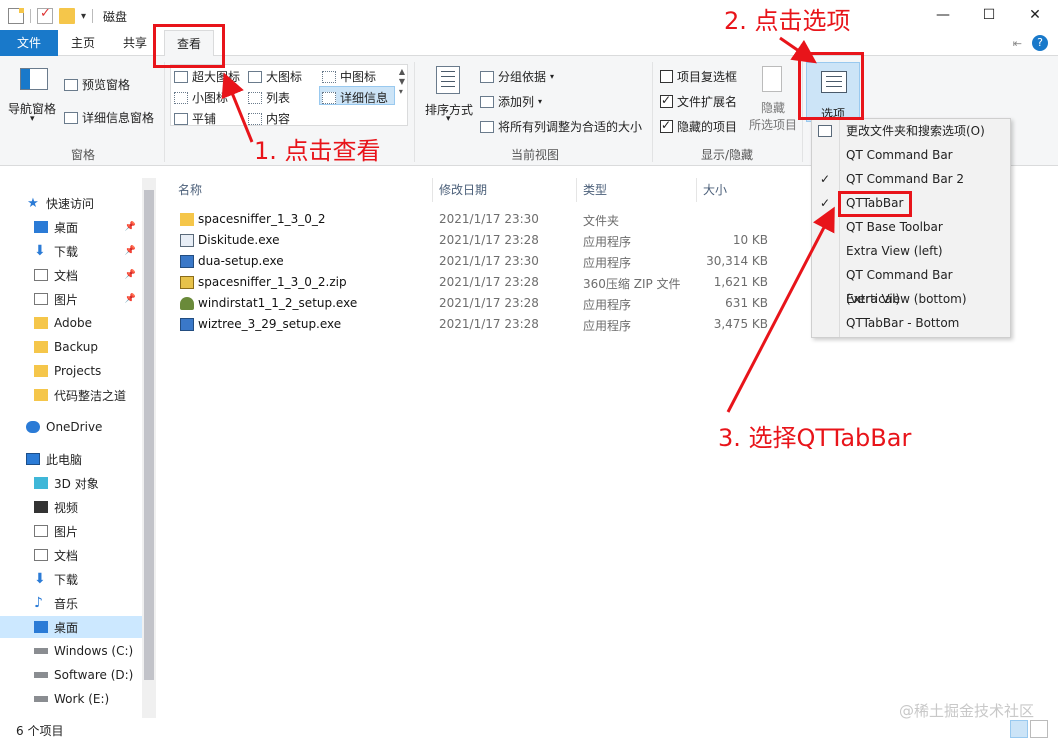 The width and height of the screenshot is (1058, 742). Describe the element at coordinates (190, 190) in the screenshot. I see `column-header-name: 名称` at that location.